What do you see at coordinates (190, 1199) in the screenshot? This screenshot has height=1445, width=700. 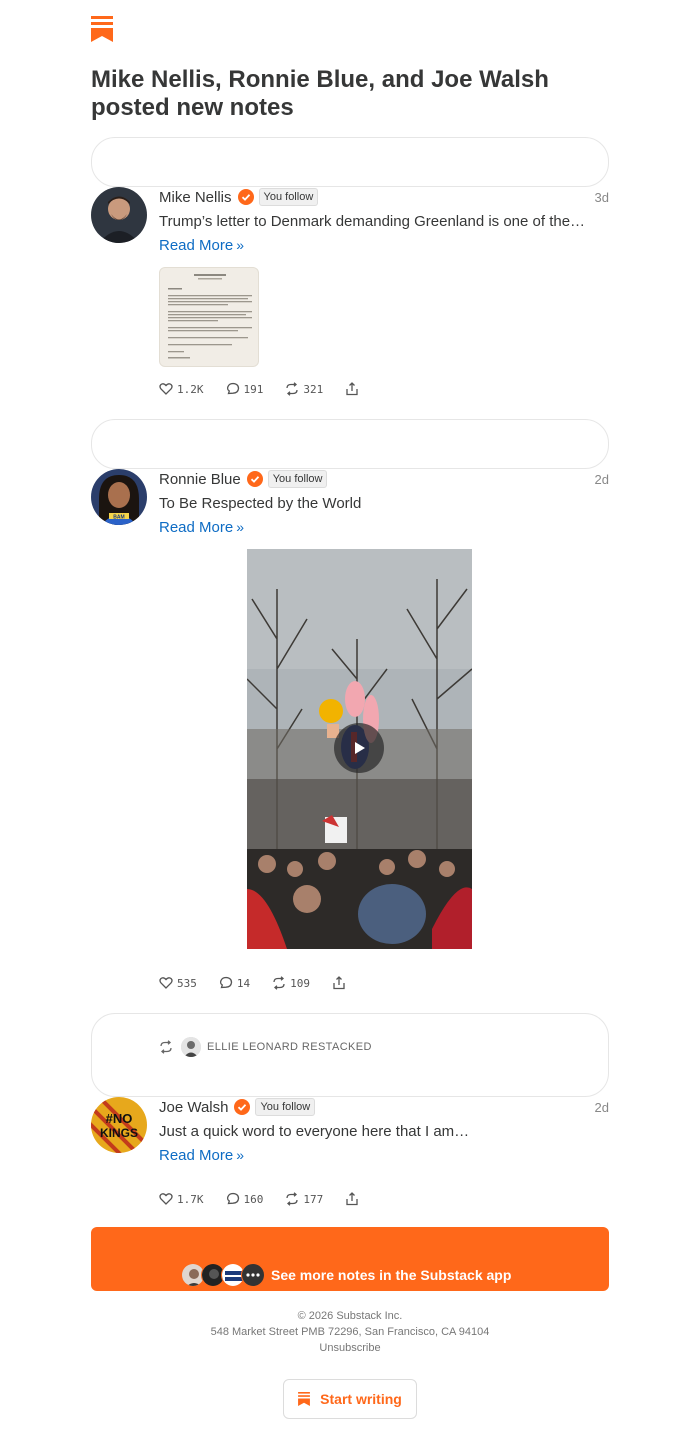 I see `like-count: 1.7K` at bounding box center [190, 1199].